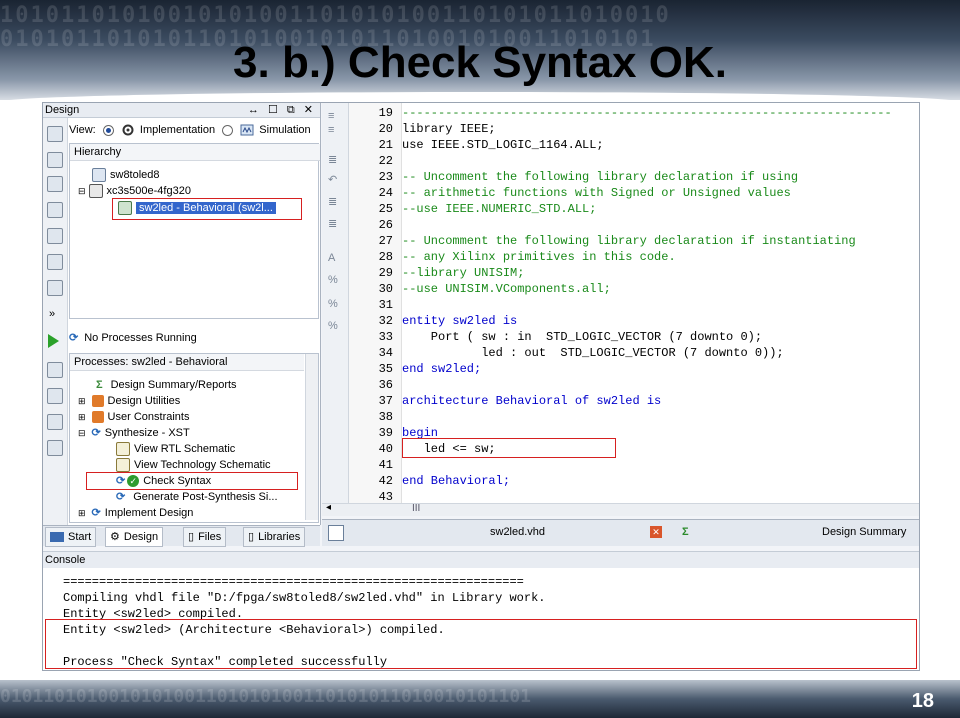  I want to click on line-number: 24, so click(385, 193).